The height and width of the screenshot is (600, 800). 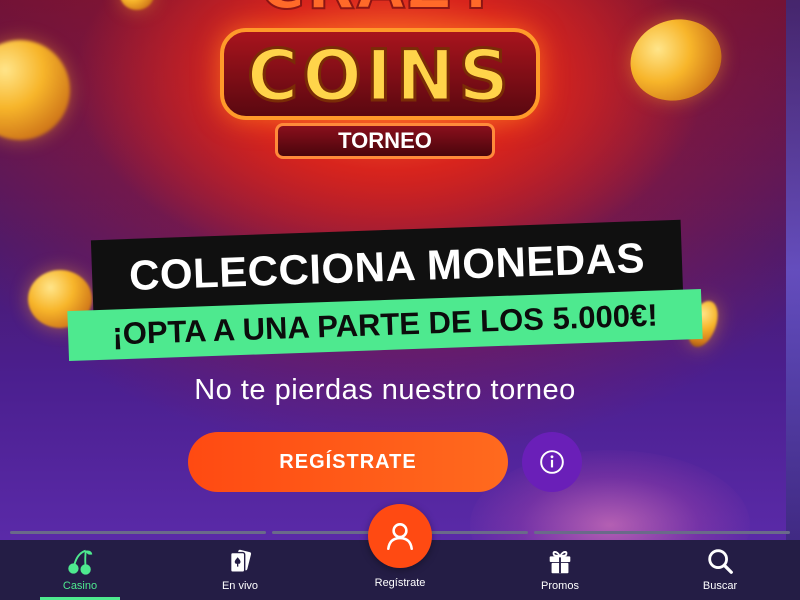 I want to click on crazy-coins-logo: CRAZY COINS TORNEO, so click(x=385, y=95).